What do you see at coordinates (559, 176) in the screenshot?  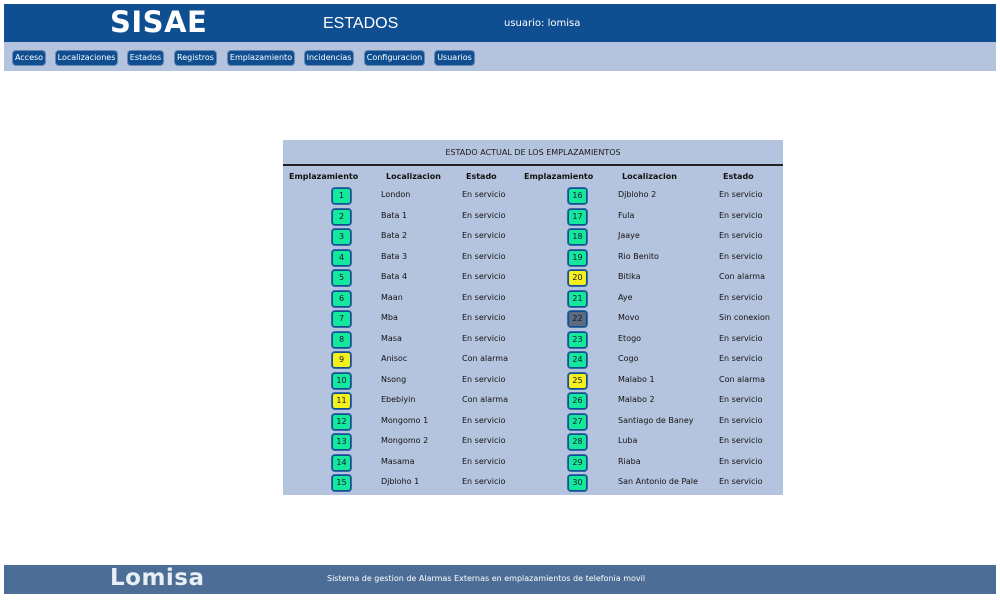 I see `header-emplazamiento-right: Emplazamiento` at bounding box center [559, 176].